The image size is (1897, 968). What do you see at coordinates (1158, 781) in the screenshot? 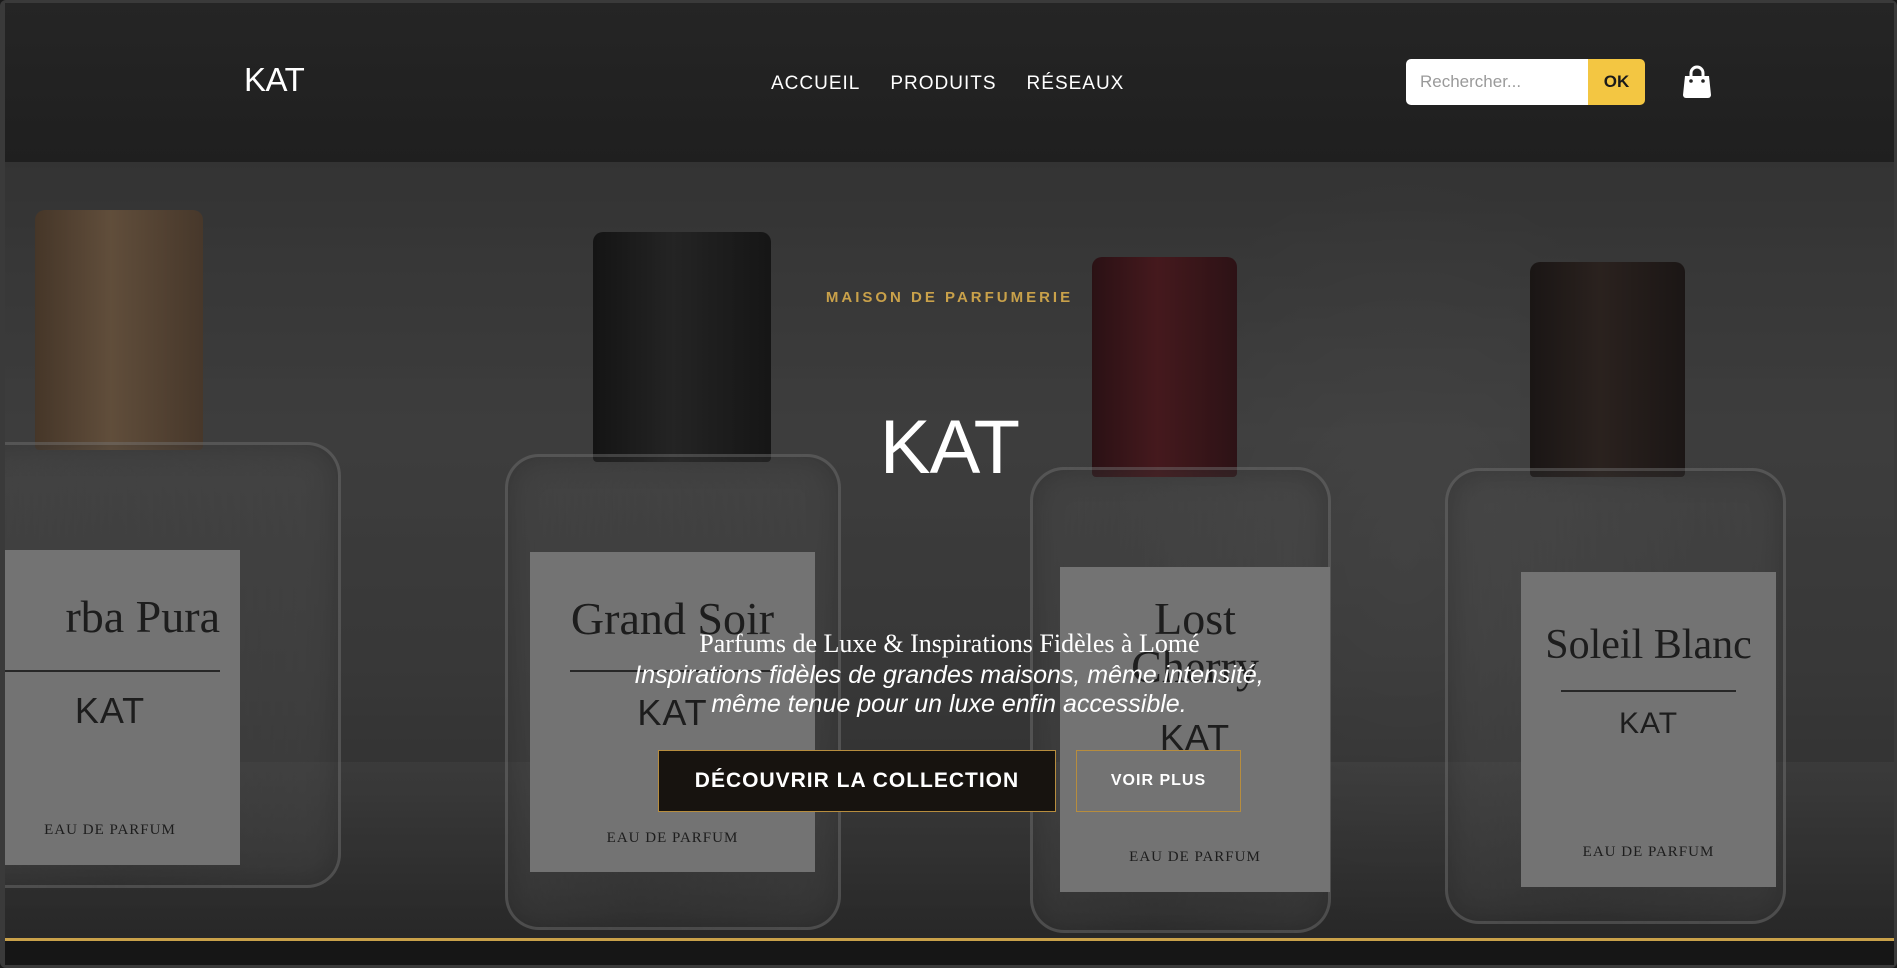
I see `see-more-button: VOIR PLUS` at bounding box center [1158, 781].